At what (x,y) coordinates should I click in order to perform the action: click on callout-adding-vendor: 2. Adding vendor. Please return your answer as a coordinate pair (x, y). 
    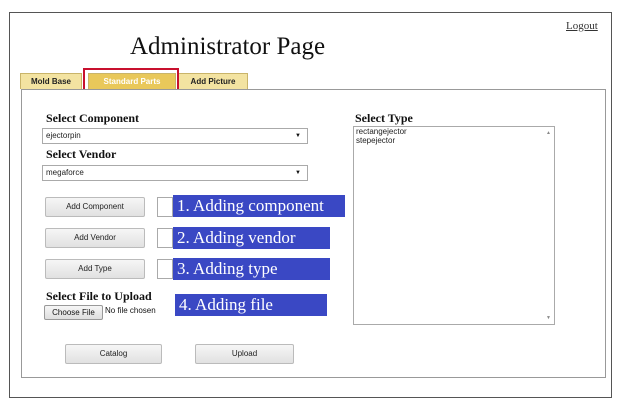
    Looking at the image, I should click on (251, 238).